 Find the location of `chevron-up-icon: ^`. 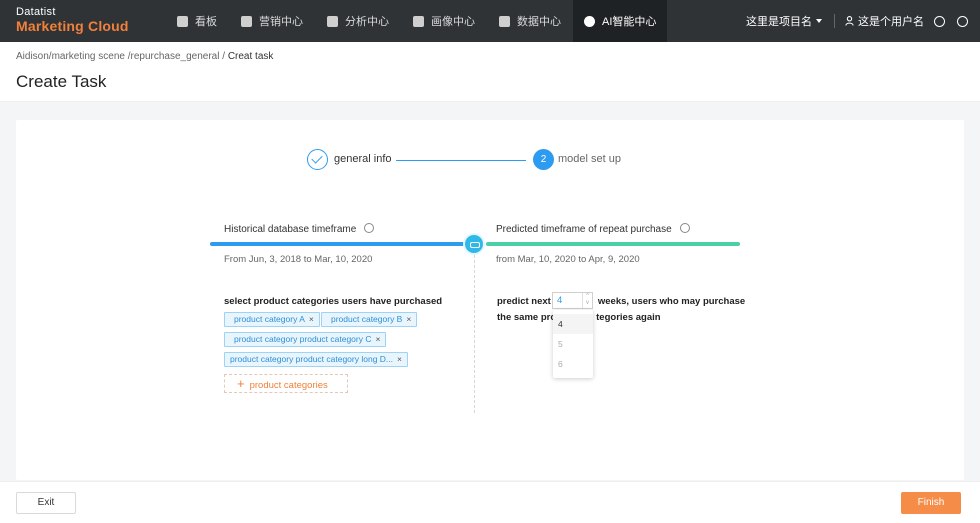

chevron-up-icon: ^ is located at coordinates (587, 296).